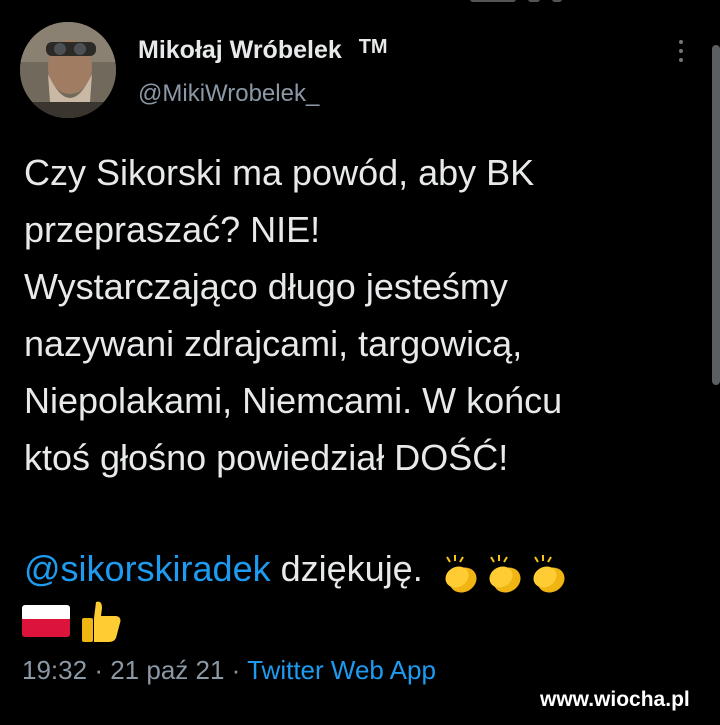  I want to click on tweet-line: ktoś głośno powiedział DOŚĆ!, so click(266, 457).